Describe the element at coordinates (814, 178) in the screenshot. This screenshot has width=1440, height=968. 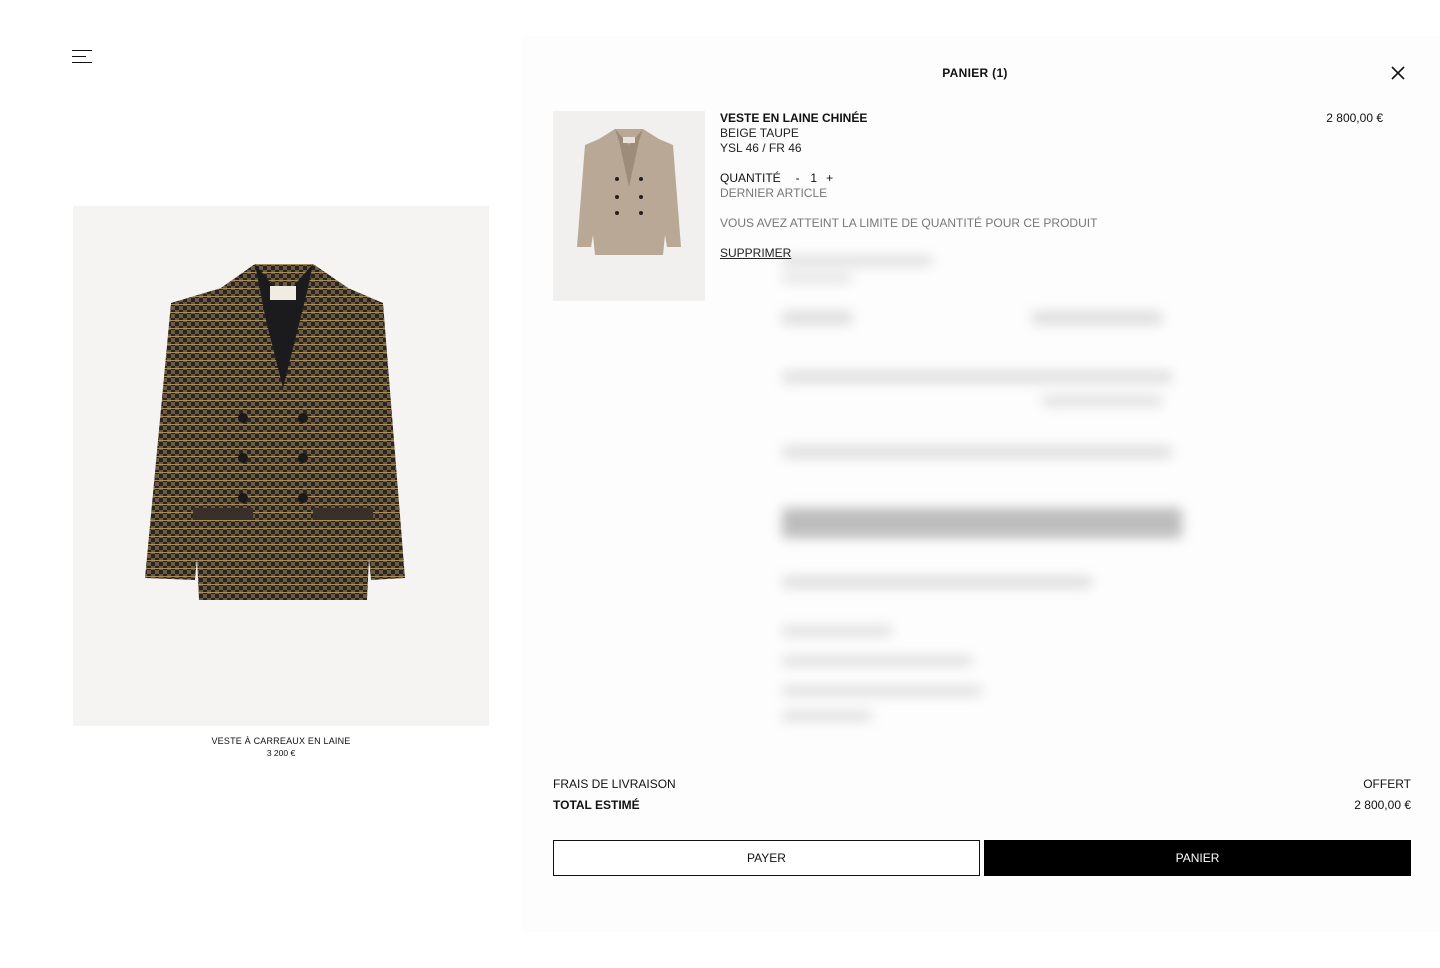
I see `quantity-value: 1` at that location.